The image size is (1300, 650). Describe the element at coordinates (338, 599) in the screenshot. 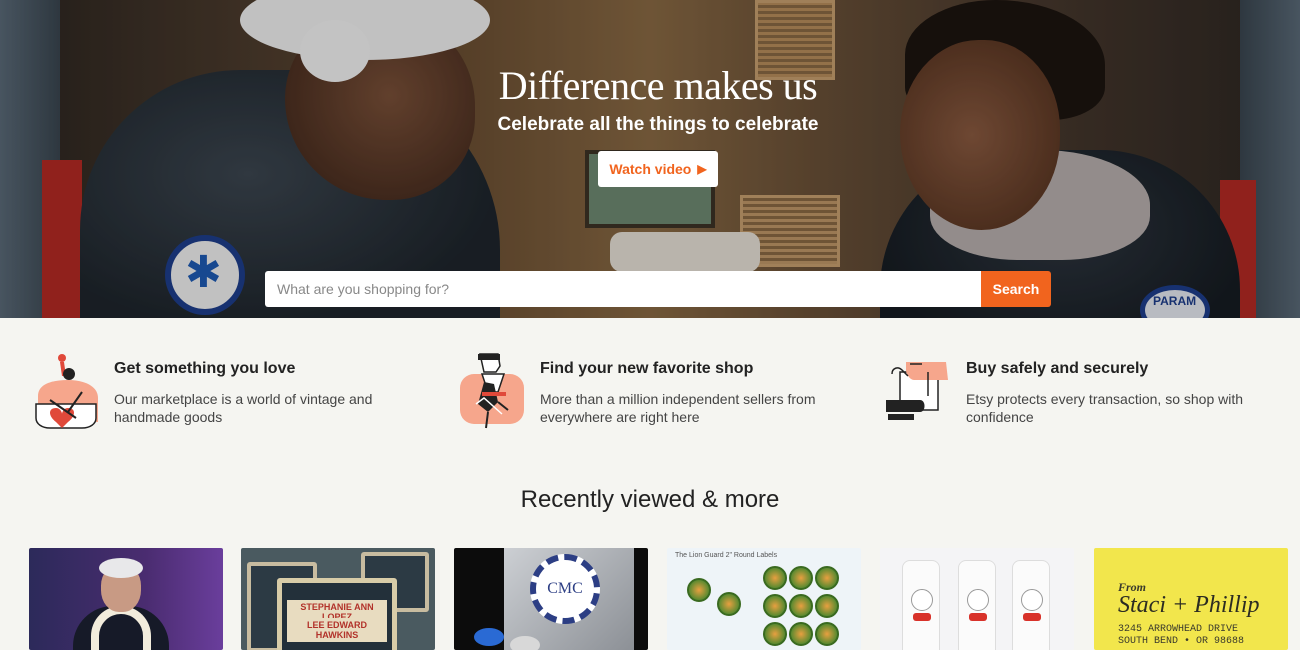

I see `listing-card-2: STEPHANIE ANN LOPEZ LEE EDWARD HAWKINS` at that location.